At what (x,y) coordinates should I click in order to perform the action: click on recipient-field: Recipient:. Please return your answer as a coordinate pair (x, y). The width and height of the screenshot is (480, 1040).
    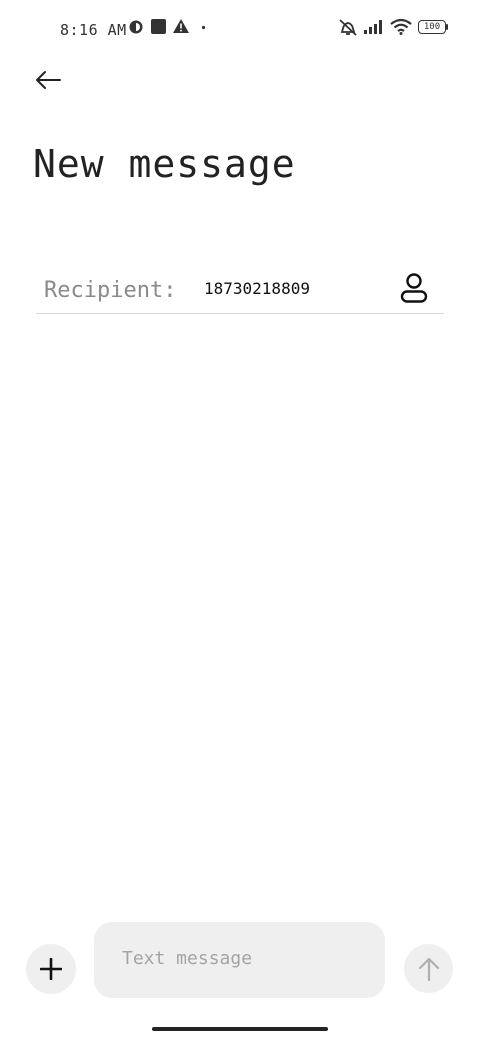
    Looking at the image, I should click on (240, 290).